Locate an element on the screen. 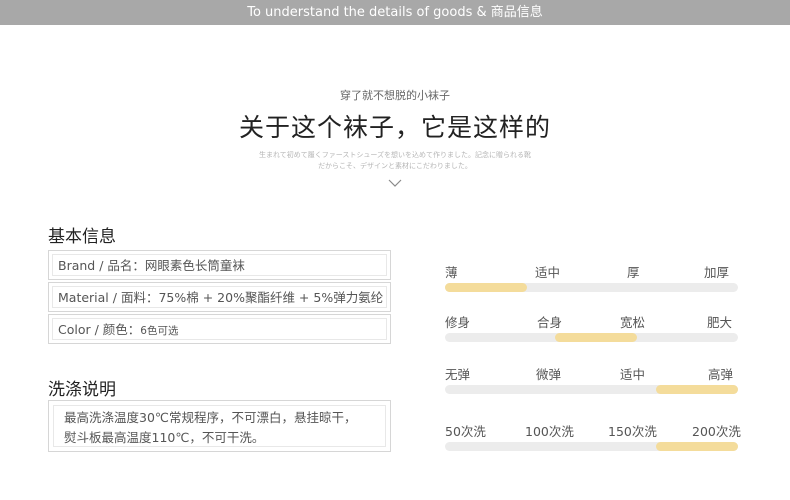 The image size is (790, 500). basic-info-title: 基本信息 is located at coordinates (82, 237).